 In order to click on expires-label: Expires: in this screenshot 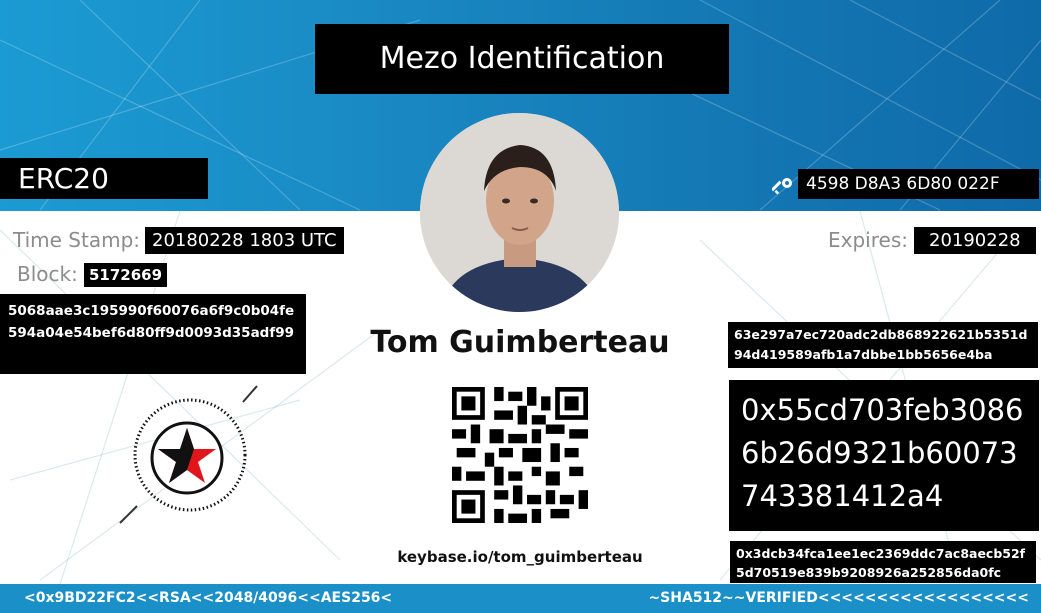, I will do `click(868, 240)`.